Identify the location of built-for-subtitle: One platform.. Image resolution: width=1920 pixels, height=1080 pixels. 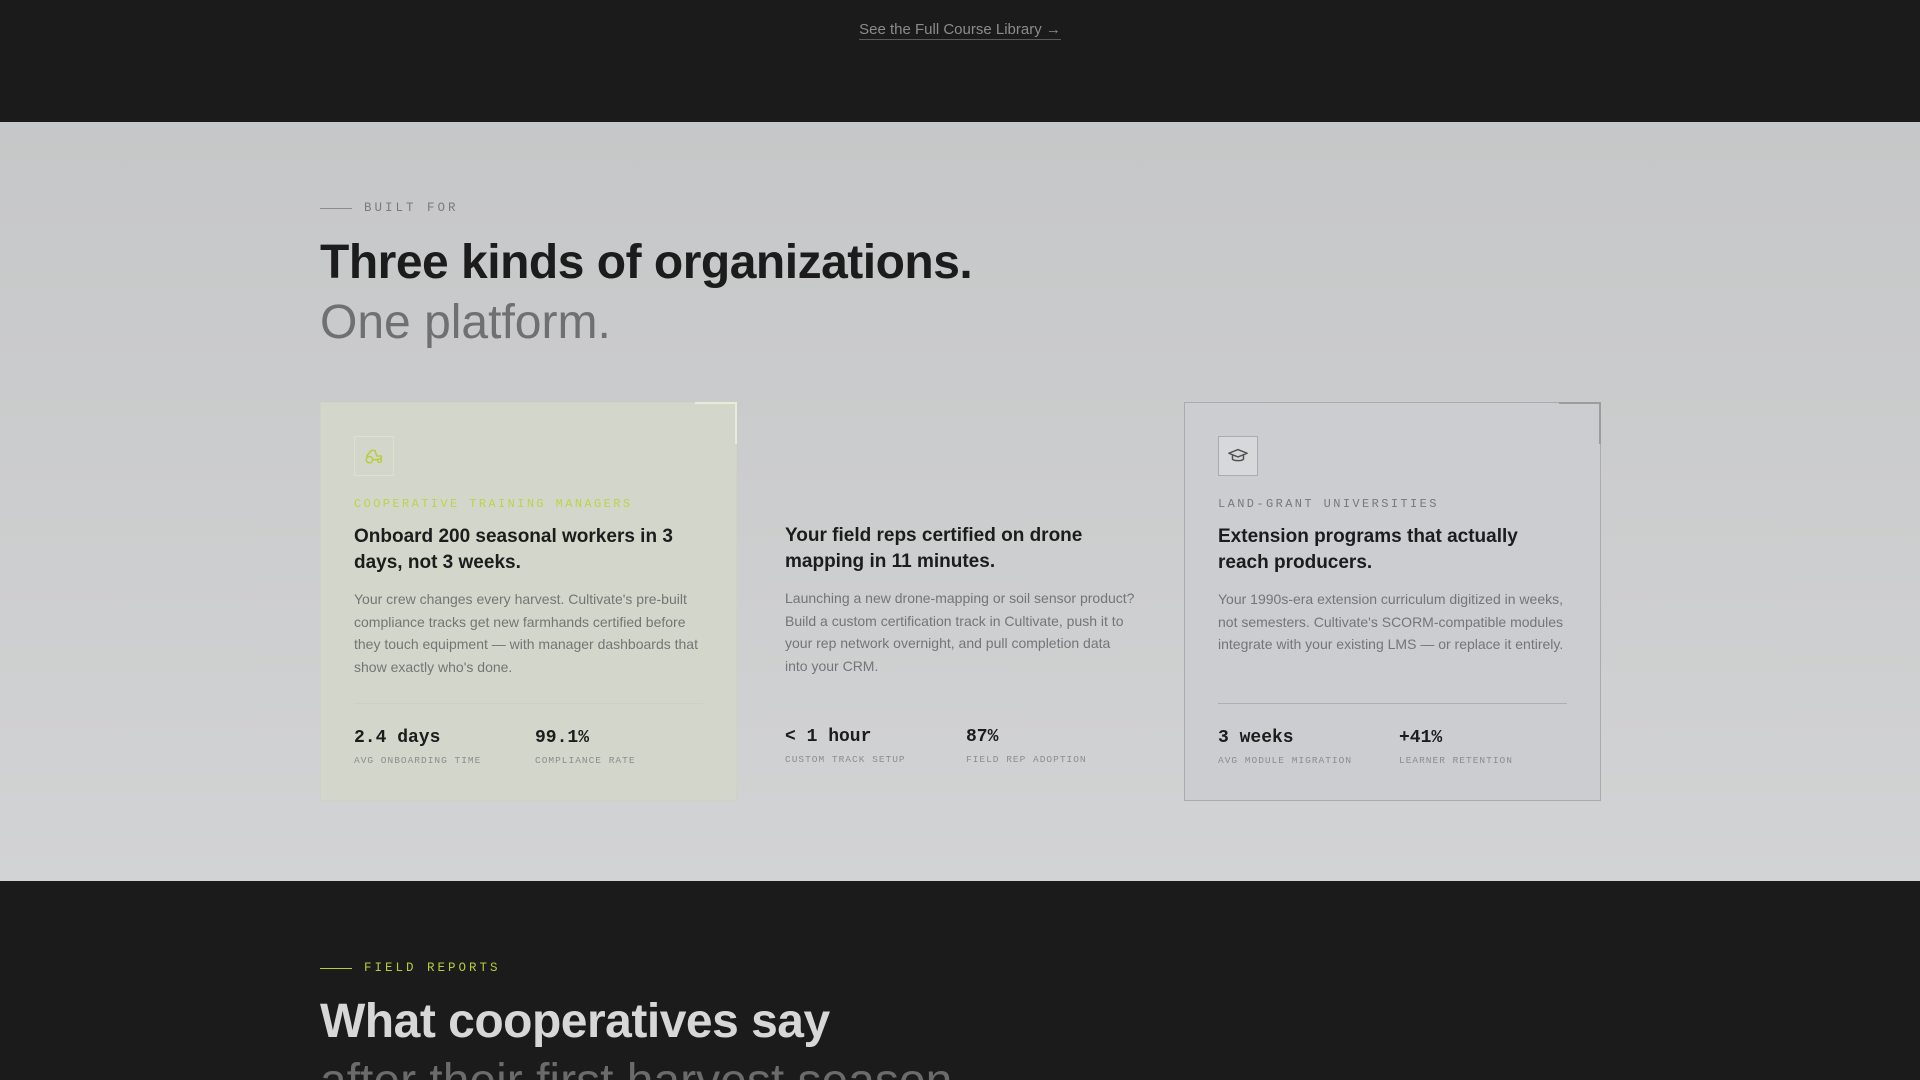
(465, 322).